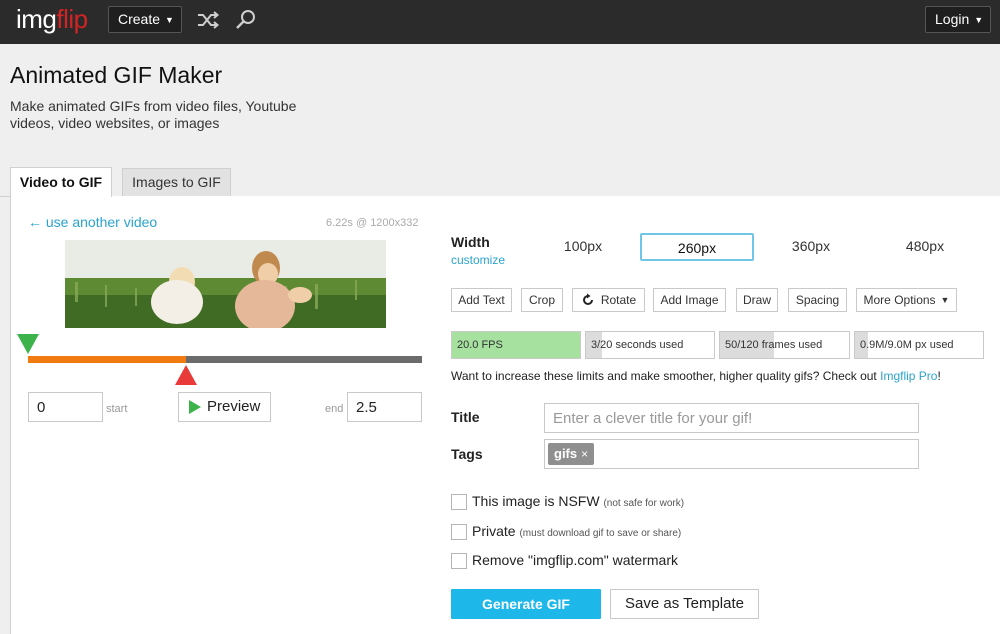 The width and height of the screenshot is (1000, 634). Describe the element at coordinates (899, 300) in the screenshot. I see `more-options-label: More Options` at that location.